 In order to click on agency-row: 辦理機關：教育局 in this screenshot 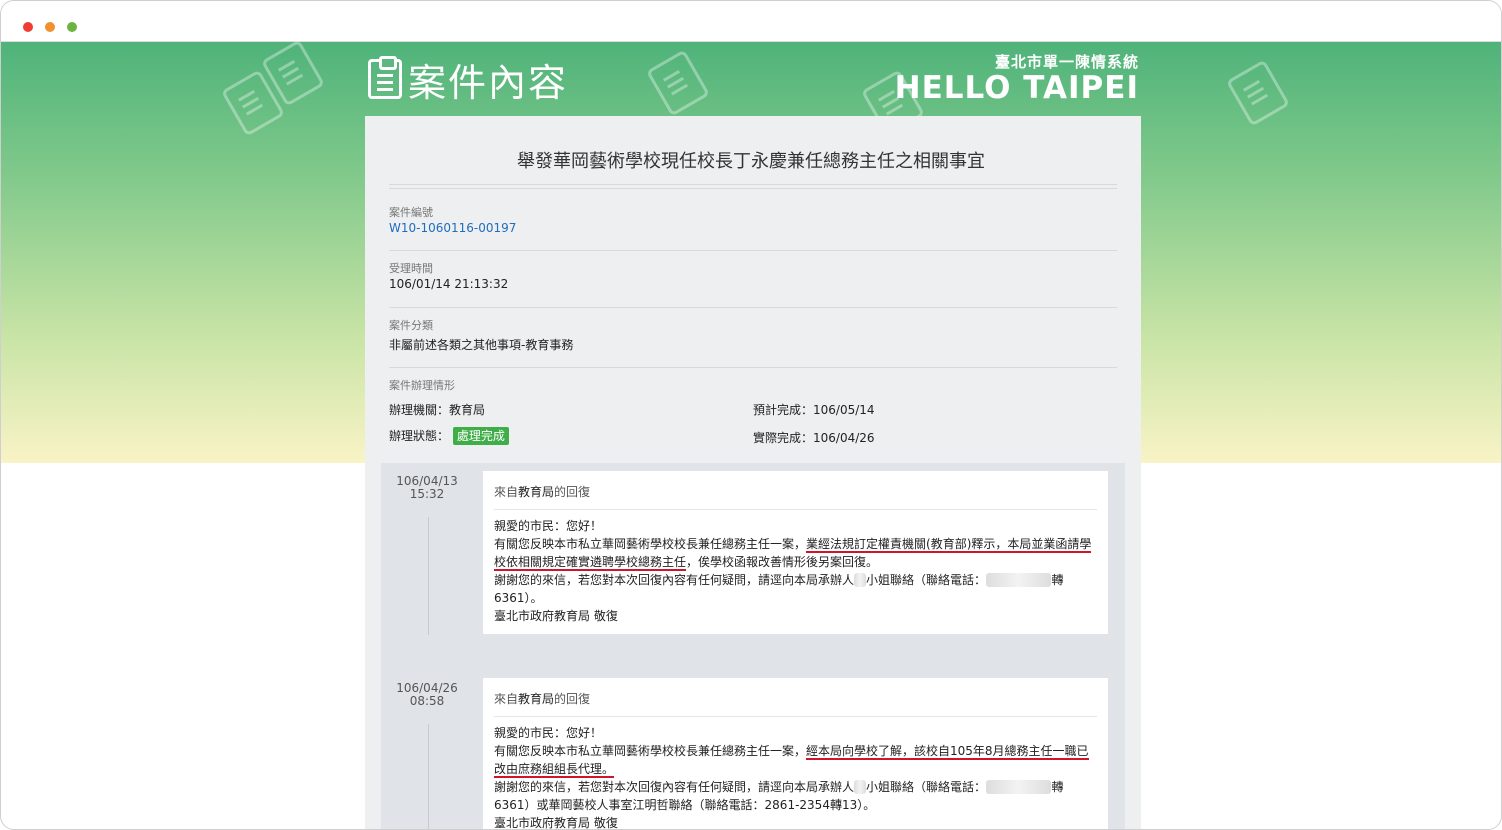, I will do `click(437, 409)`.